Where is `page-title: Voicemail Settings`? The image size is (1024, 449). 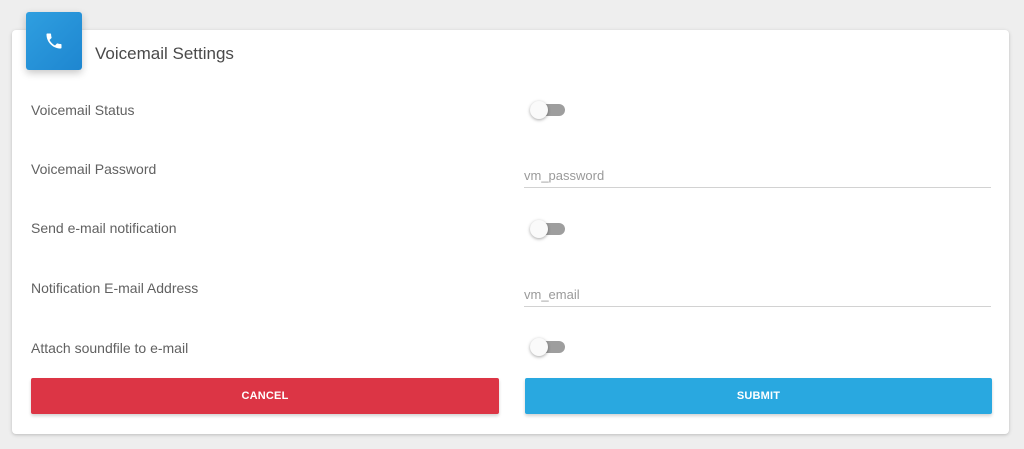 page-title: Voicemail Settings is located at coordinates (164, 53).